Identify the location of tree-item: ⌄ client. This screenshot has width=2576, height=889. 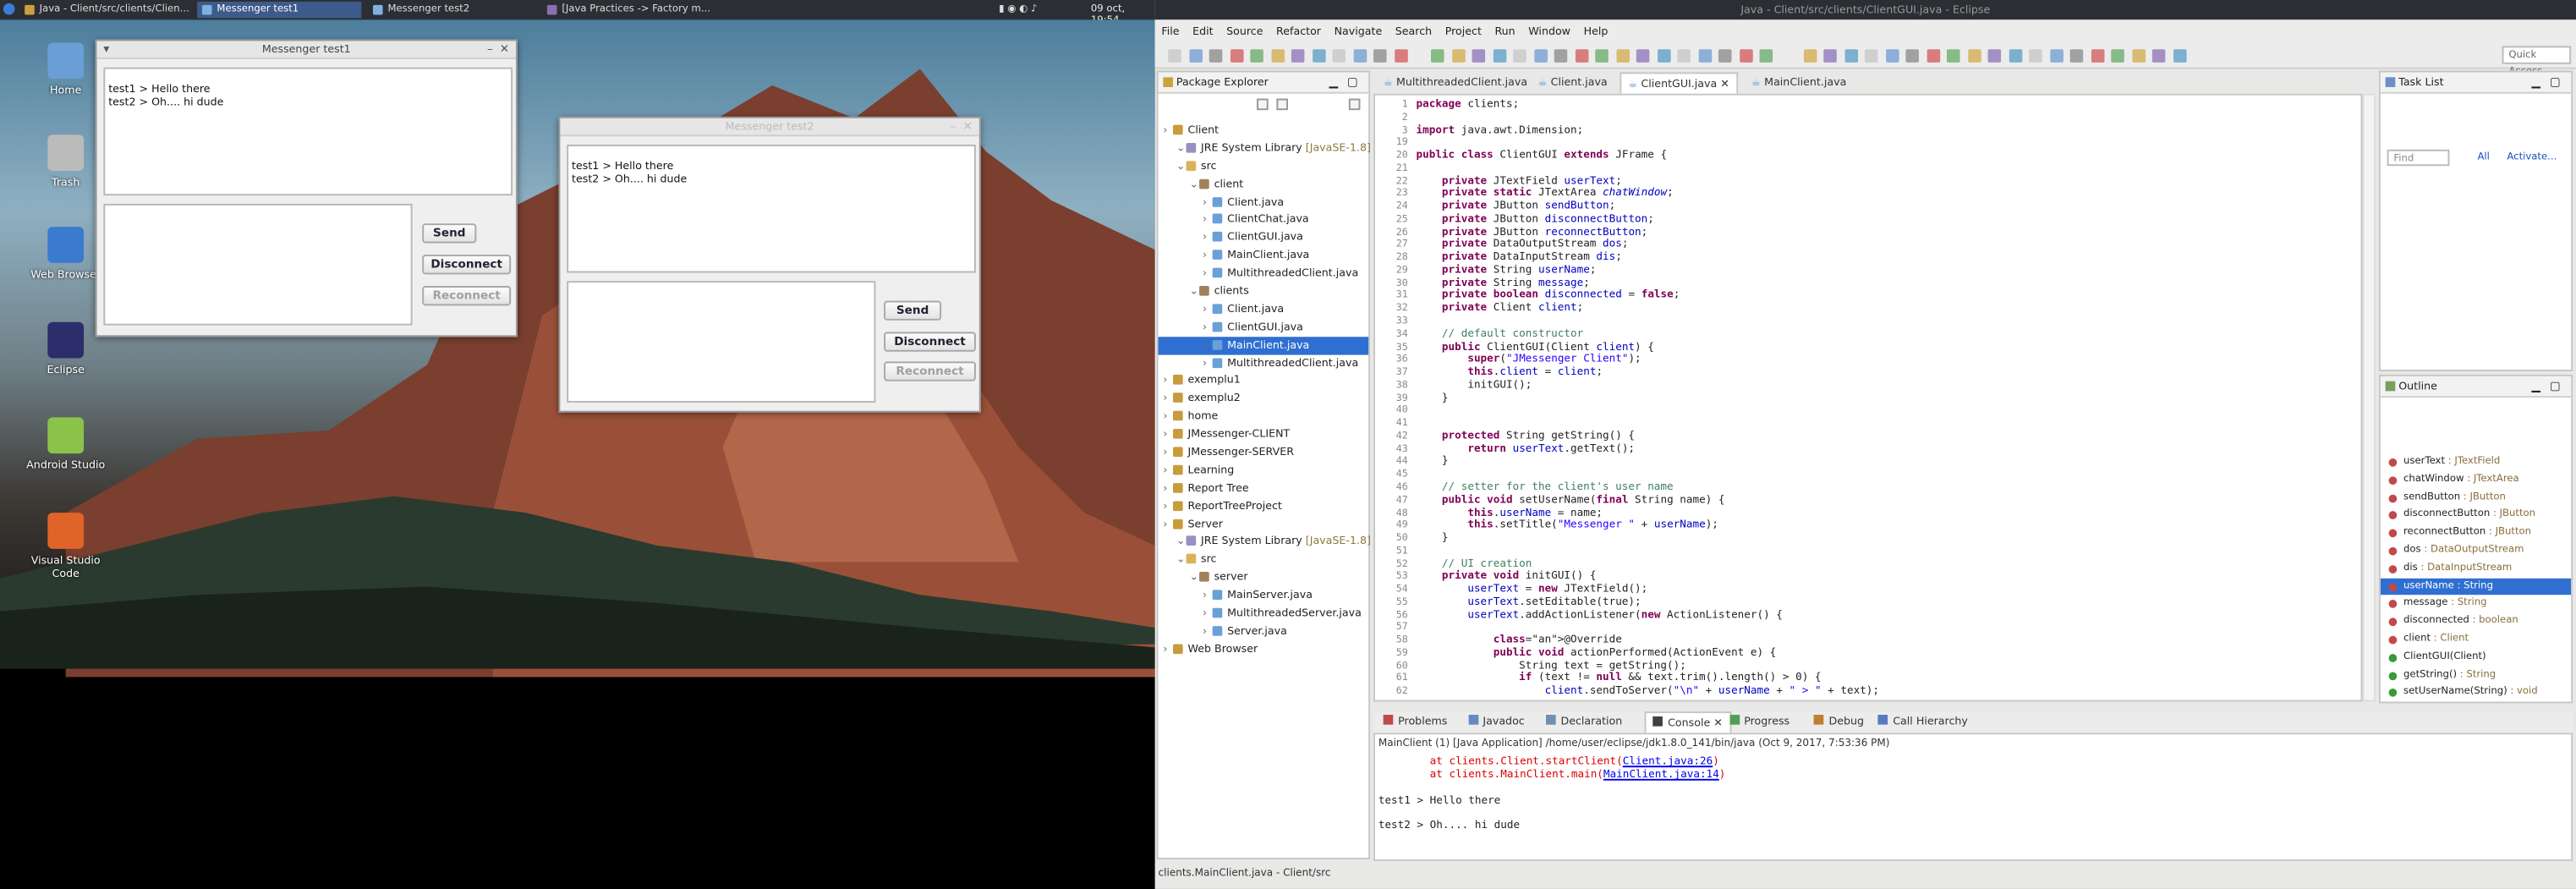
(1264, 184).